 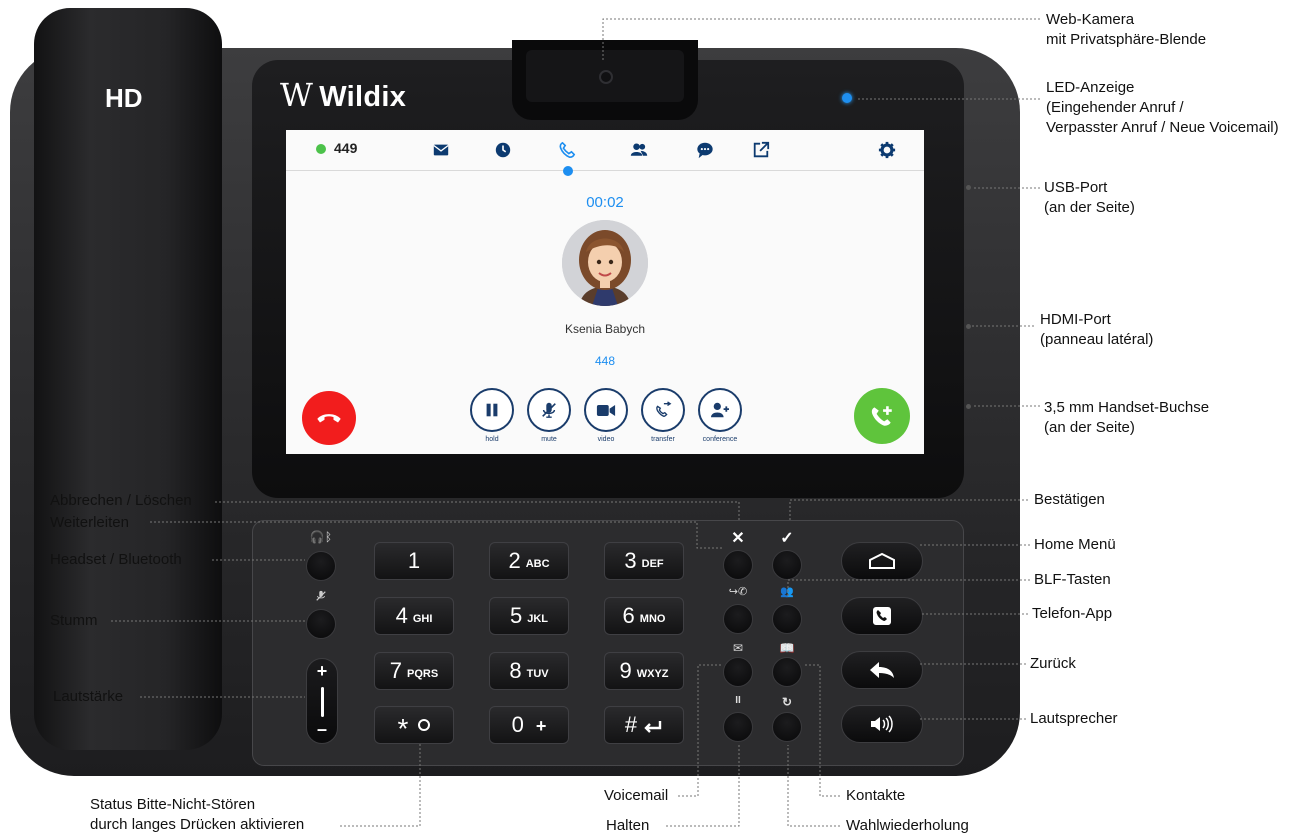 What do you see at coordinates (907, 825) in the screenshot?
I see `callout-redial: Wahlwiederholung` at bounding box center [907, 825].